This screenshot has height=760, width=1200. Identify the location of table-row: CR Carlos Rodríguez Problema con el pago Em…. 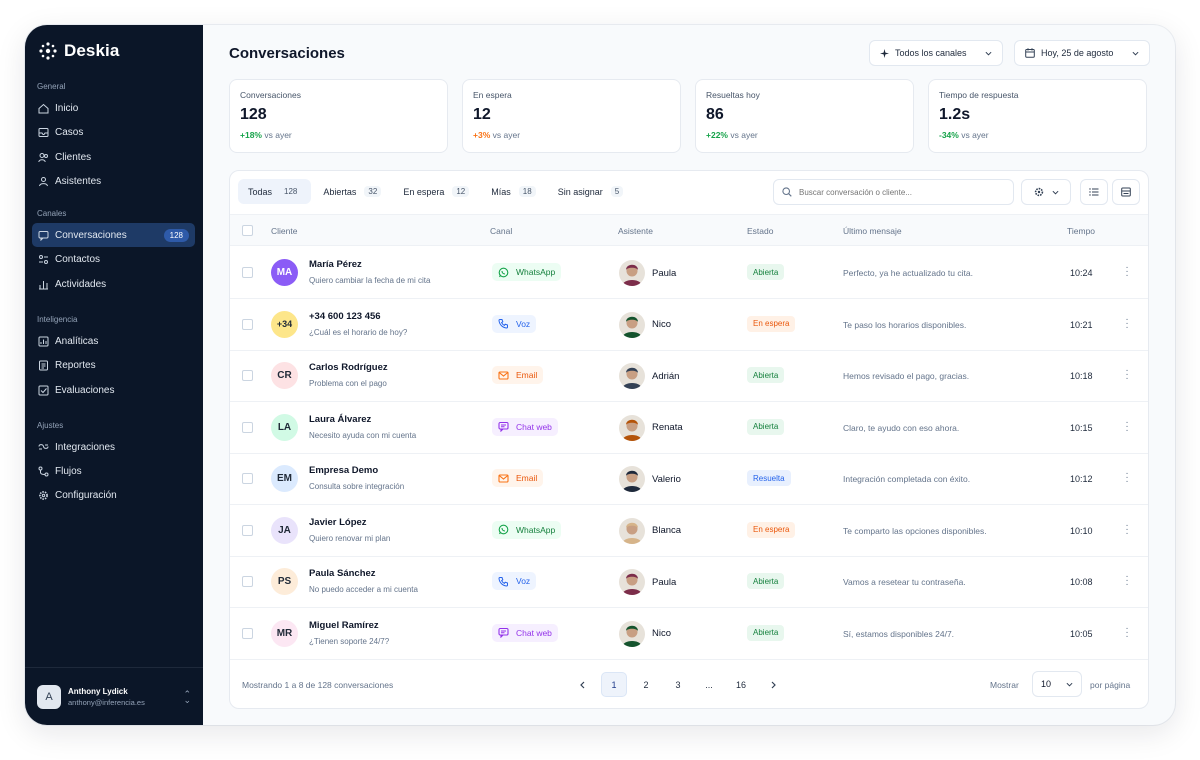
(689, 376).